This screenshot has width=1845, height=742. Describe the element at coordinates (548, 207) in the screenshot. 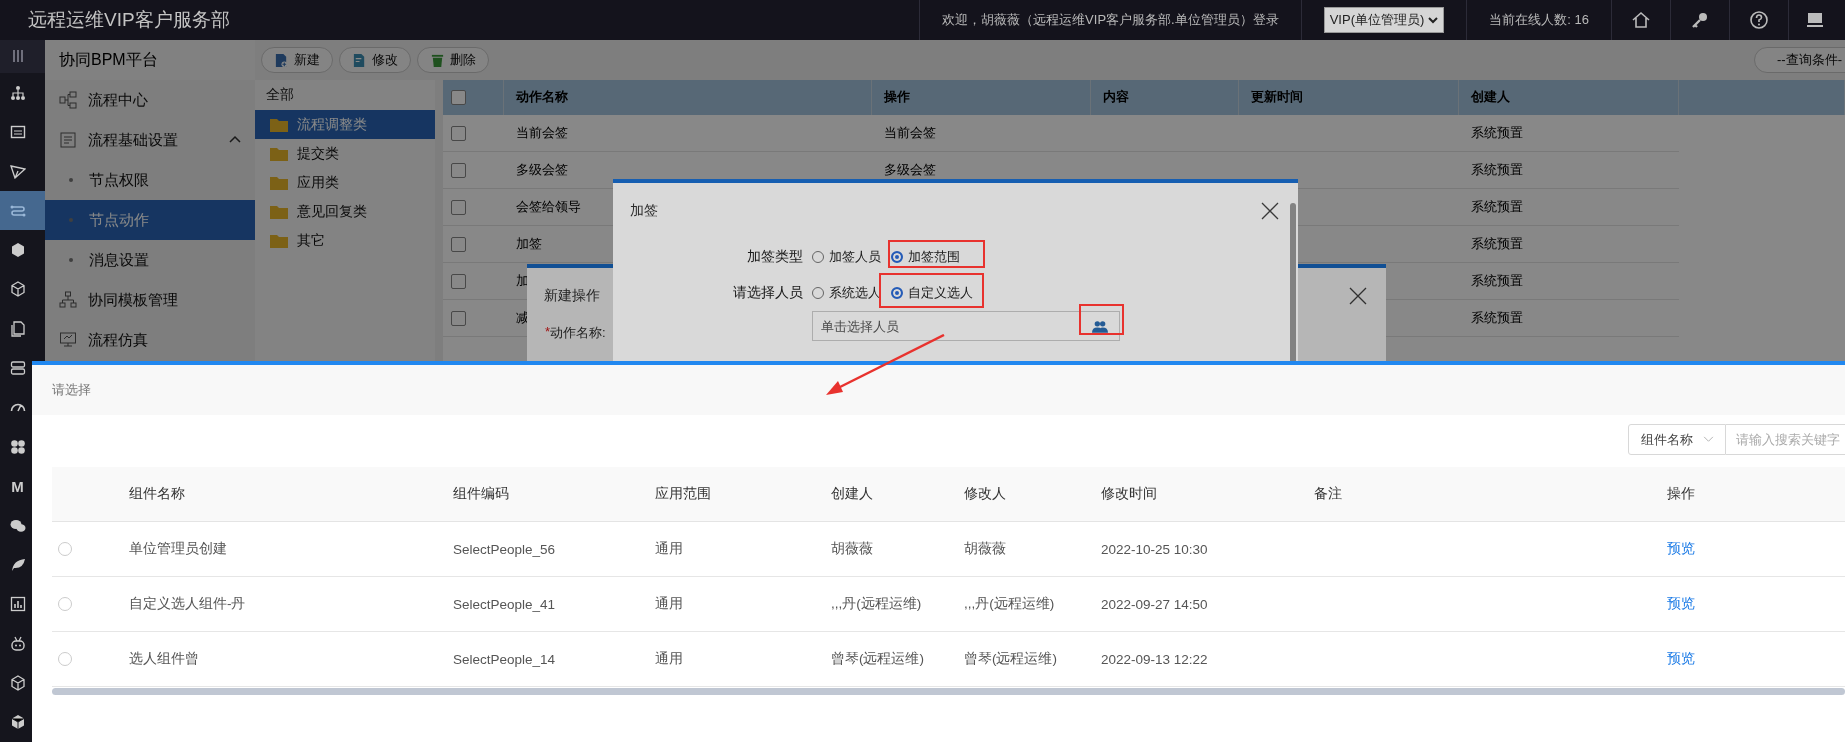

I see `table-cell: 会签给领导` at that location.